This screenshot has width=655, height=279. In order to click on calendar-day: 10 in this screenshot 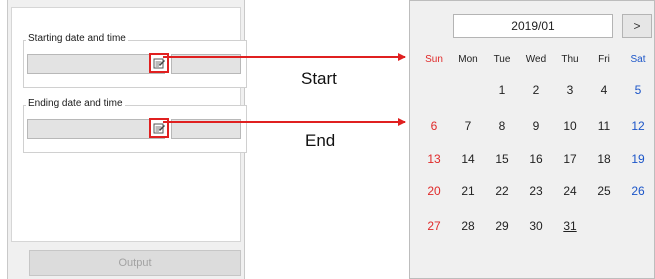, I will do `click(570, 126)`.